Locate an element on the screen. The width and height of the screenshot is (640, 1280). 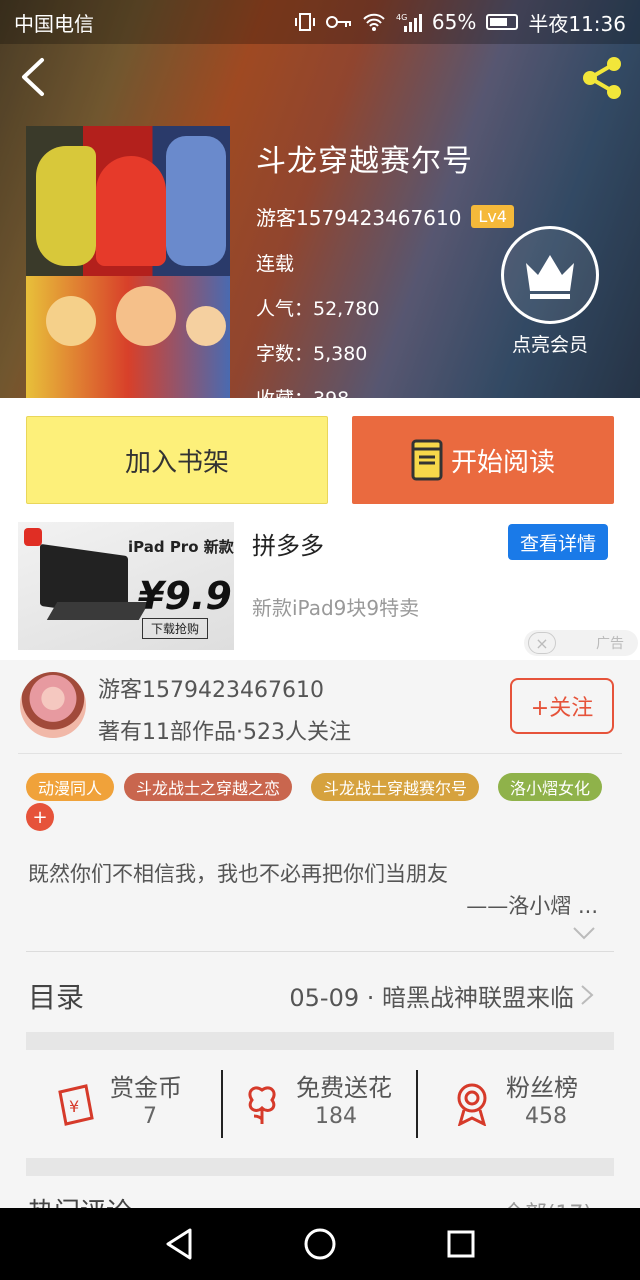
battery-icon is located at coordinates (502, 22).